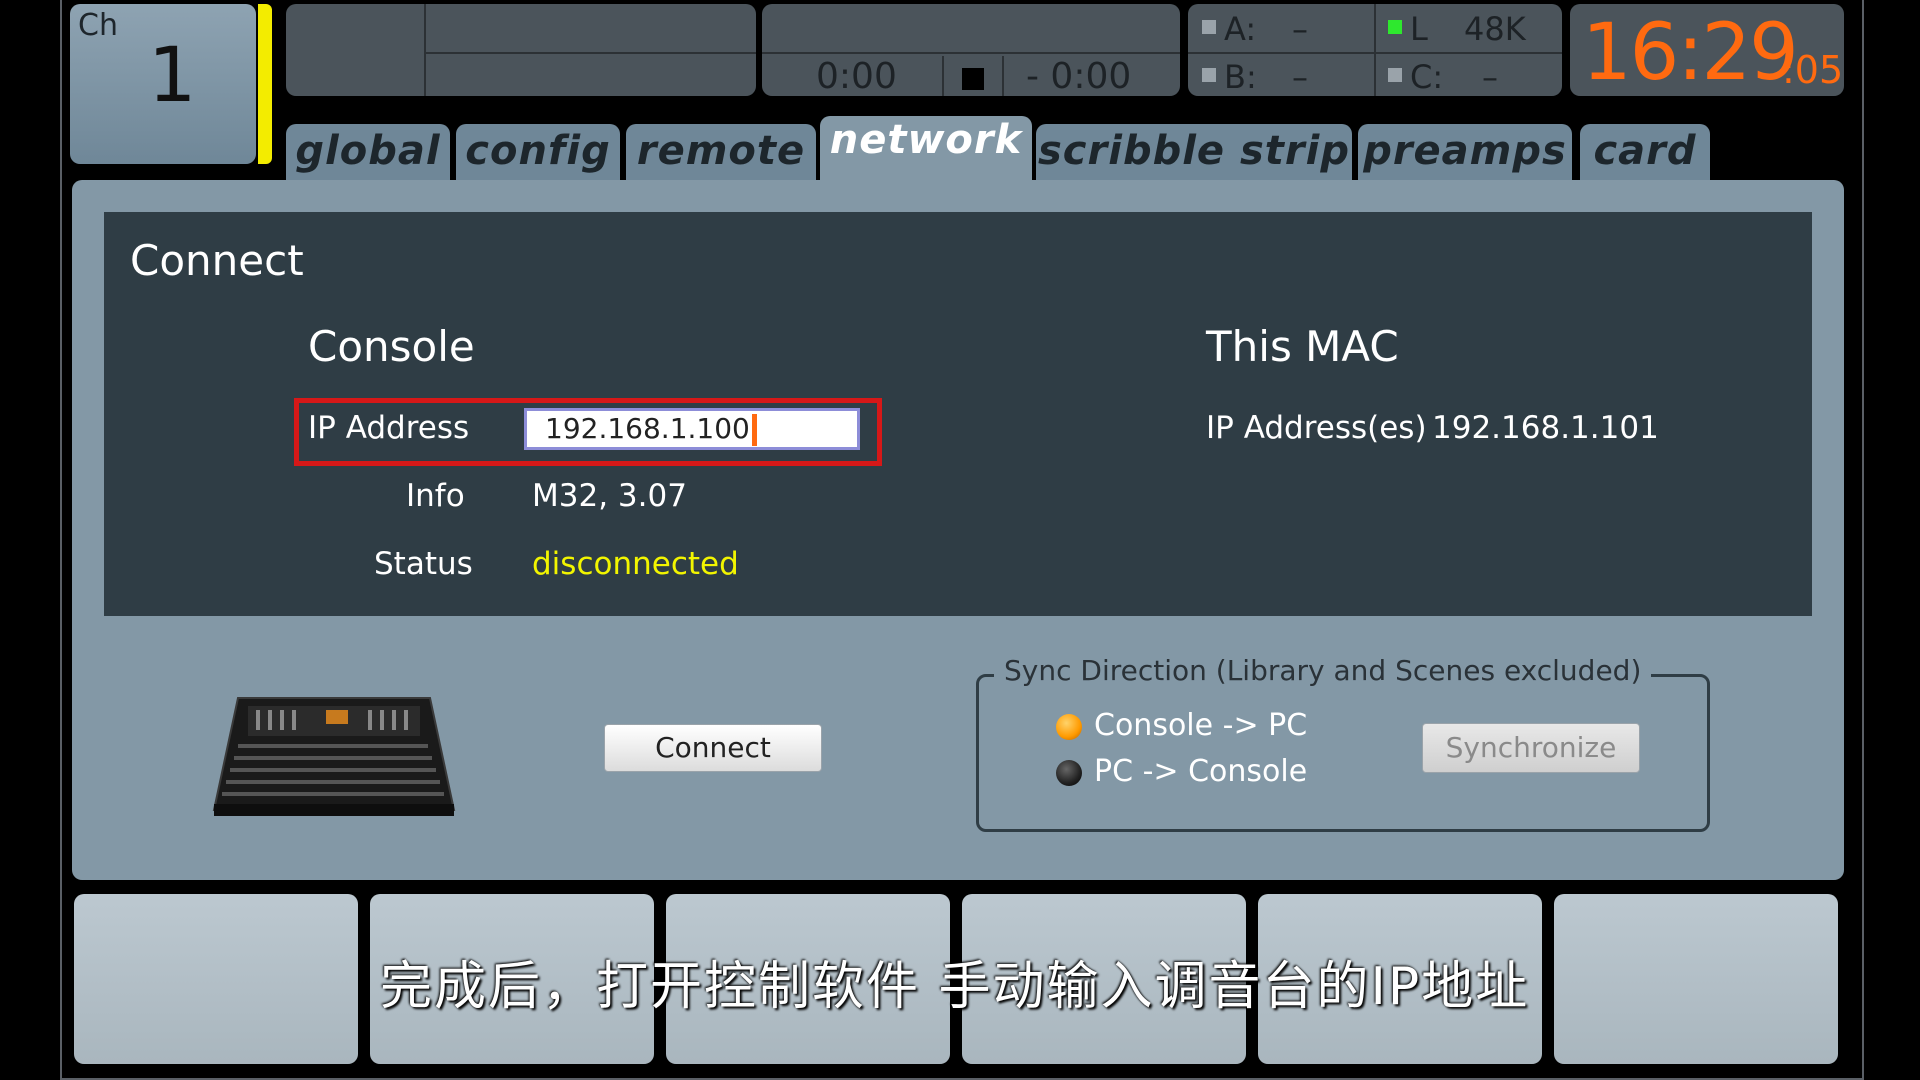 The width and height of the screenshot is (1920, 1080). What do you see at coordinates (856, 76) in the screenshot?
I see `elapsed-time: 0:00` at bounding box center [856, 76].